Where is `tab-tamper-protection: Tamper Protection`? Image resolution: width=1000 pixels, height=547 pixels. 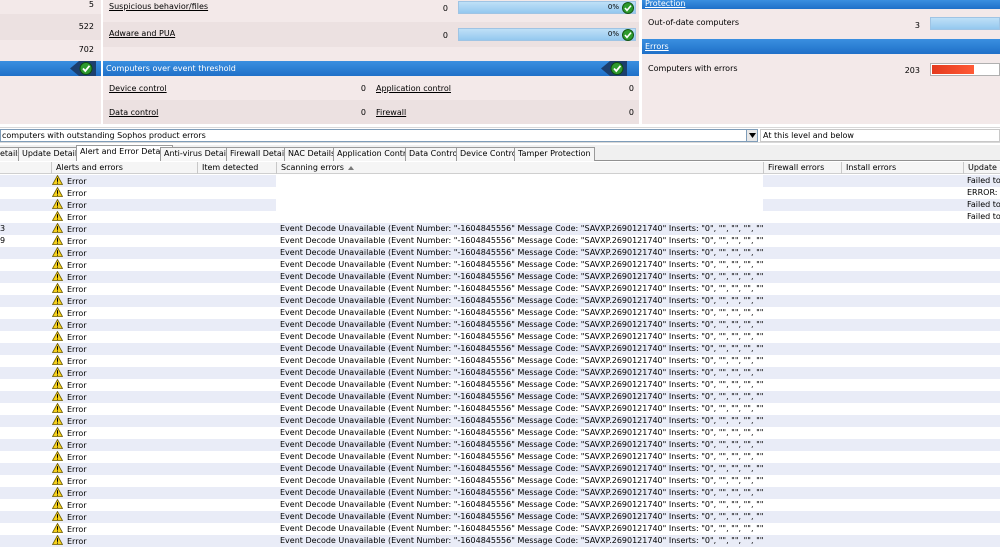 tab-tamper-protection: Tamper Protection is located at coordinates (554, 154).